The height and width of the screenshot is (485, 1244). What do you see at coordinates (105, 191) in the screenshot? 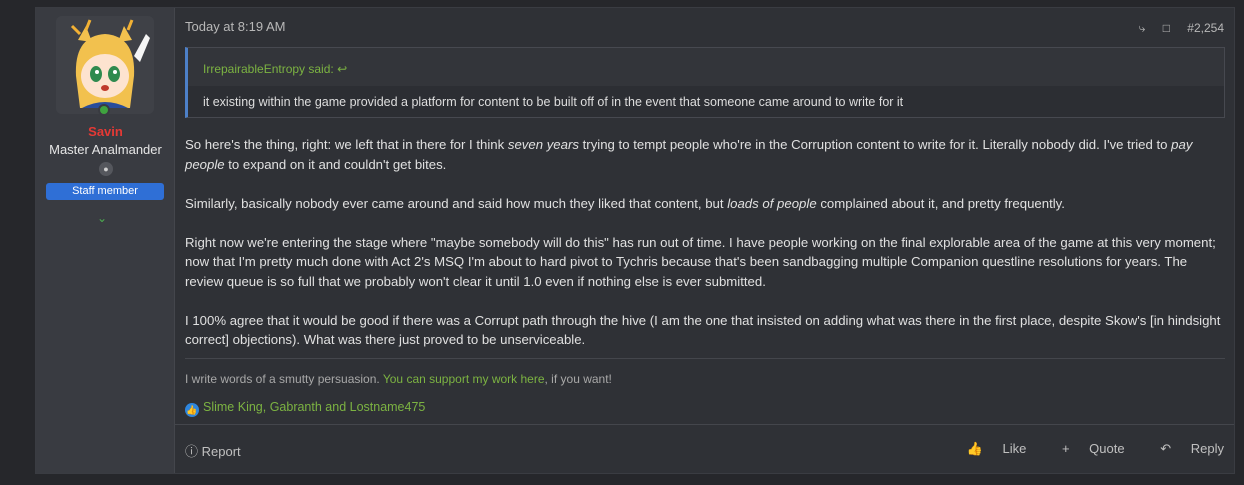
I see `staff-badge: Staff member` at bounding box center [105, 191].